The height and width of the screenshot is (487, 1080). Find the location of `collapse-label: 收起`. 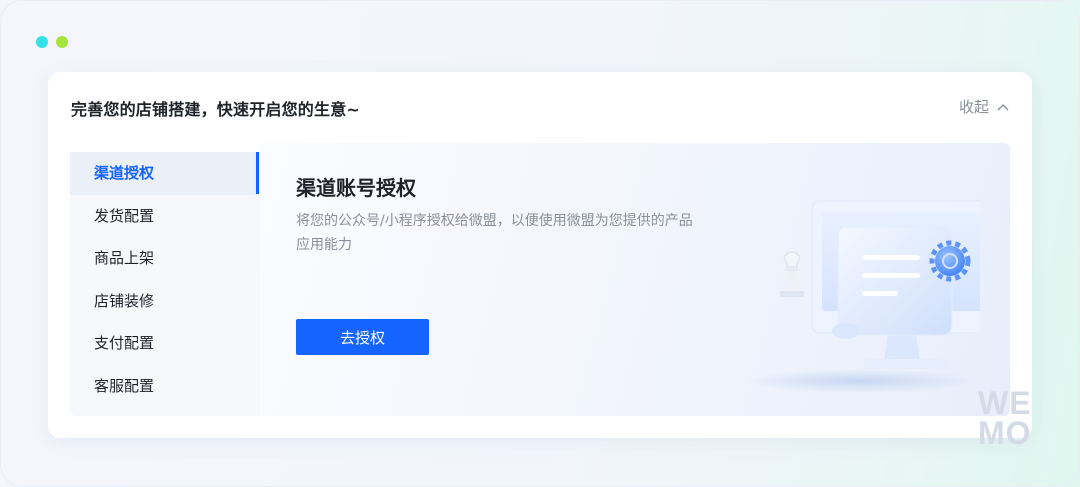

collapse-label: 收起 is located at coordinates (973, 107).